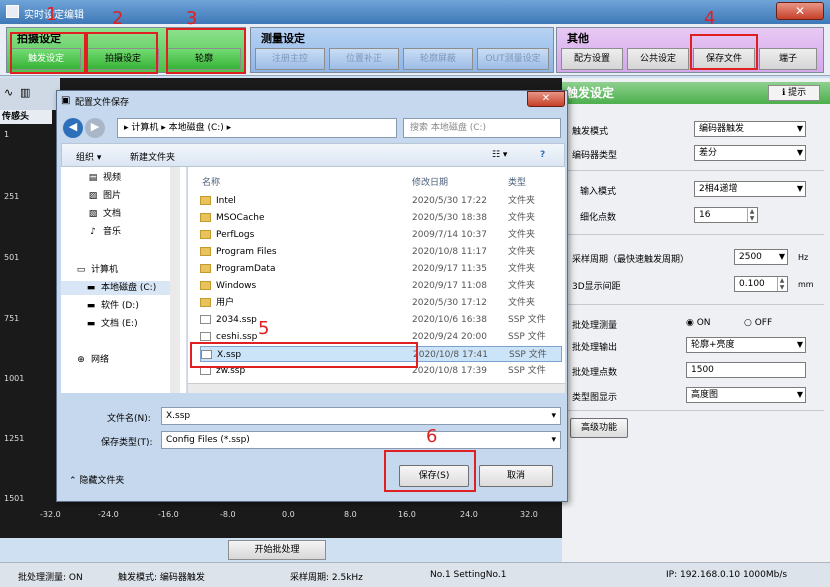 This screenshot has height=587, width=830. I want to click on organize-button: 组织 ▾, so click(88, 156).